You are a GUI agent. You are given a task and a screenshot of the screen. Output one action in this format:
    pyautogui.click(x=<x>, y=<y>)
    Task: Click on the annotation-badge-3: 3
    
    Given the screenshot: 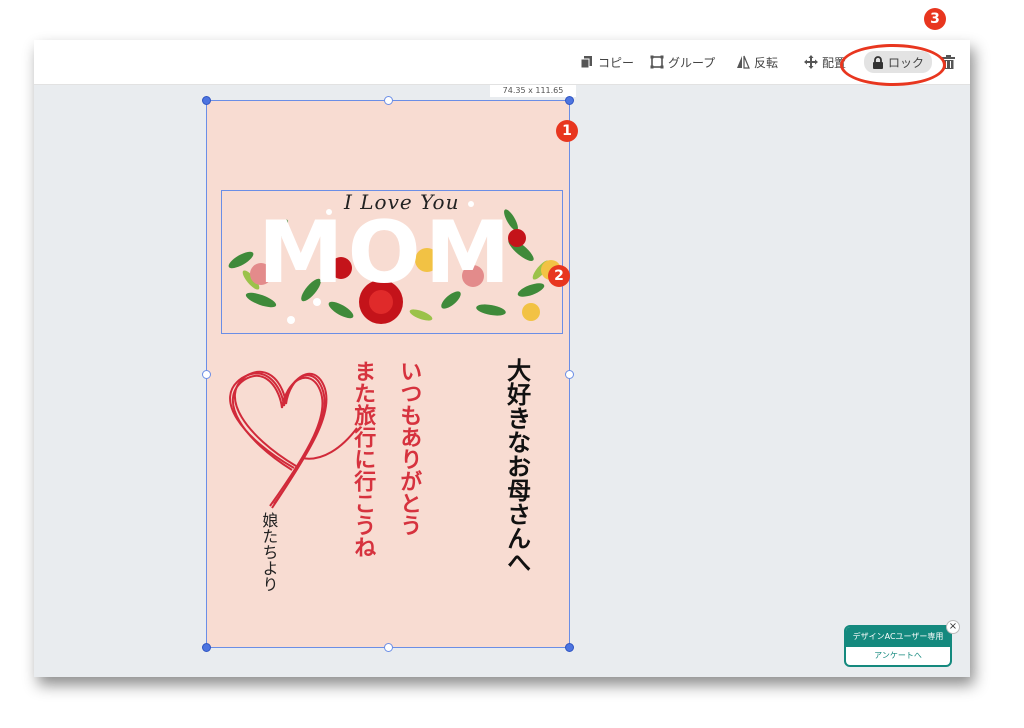 What is the action you would take?
    pyautogui.click(x=935, y=19)
    